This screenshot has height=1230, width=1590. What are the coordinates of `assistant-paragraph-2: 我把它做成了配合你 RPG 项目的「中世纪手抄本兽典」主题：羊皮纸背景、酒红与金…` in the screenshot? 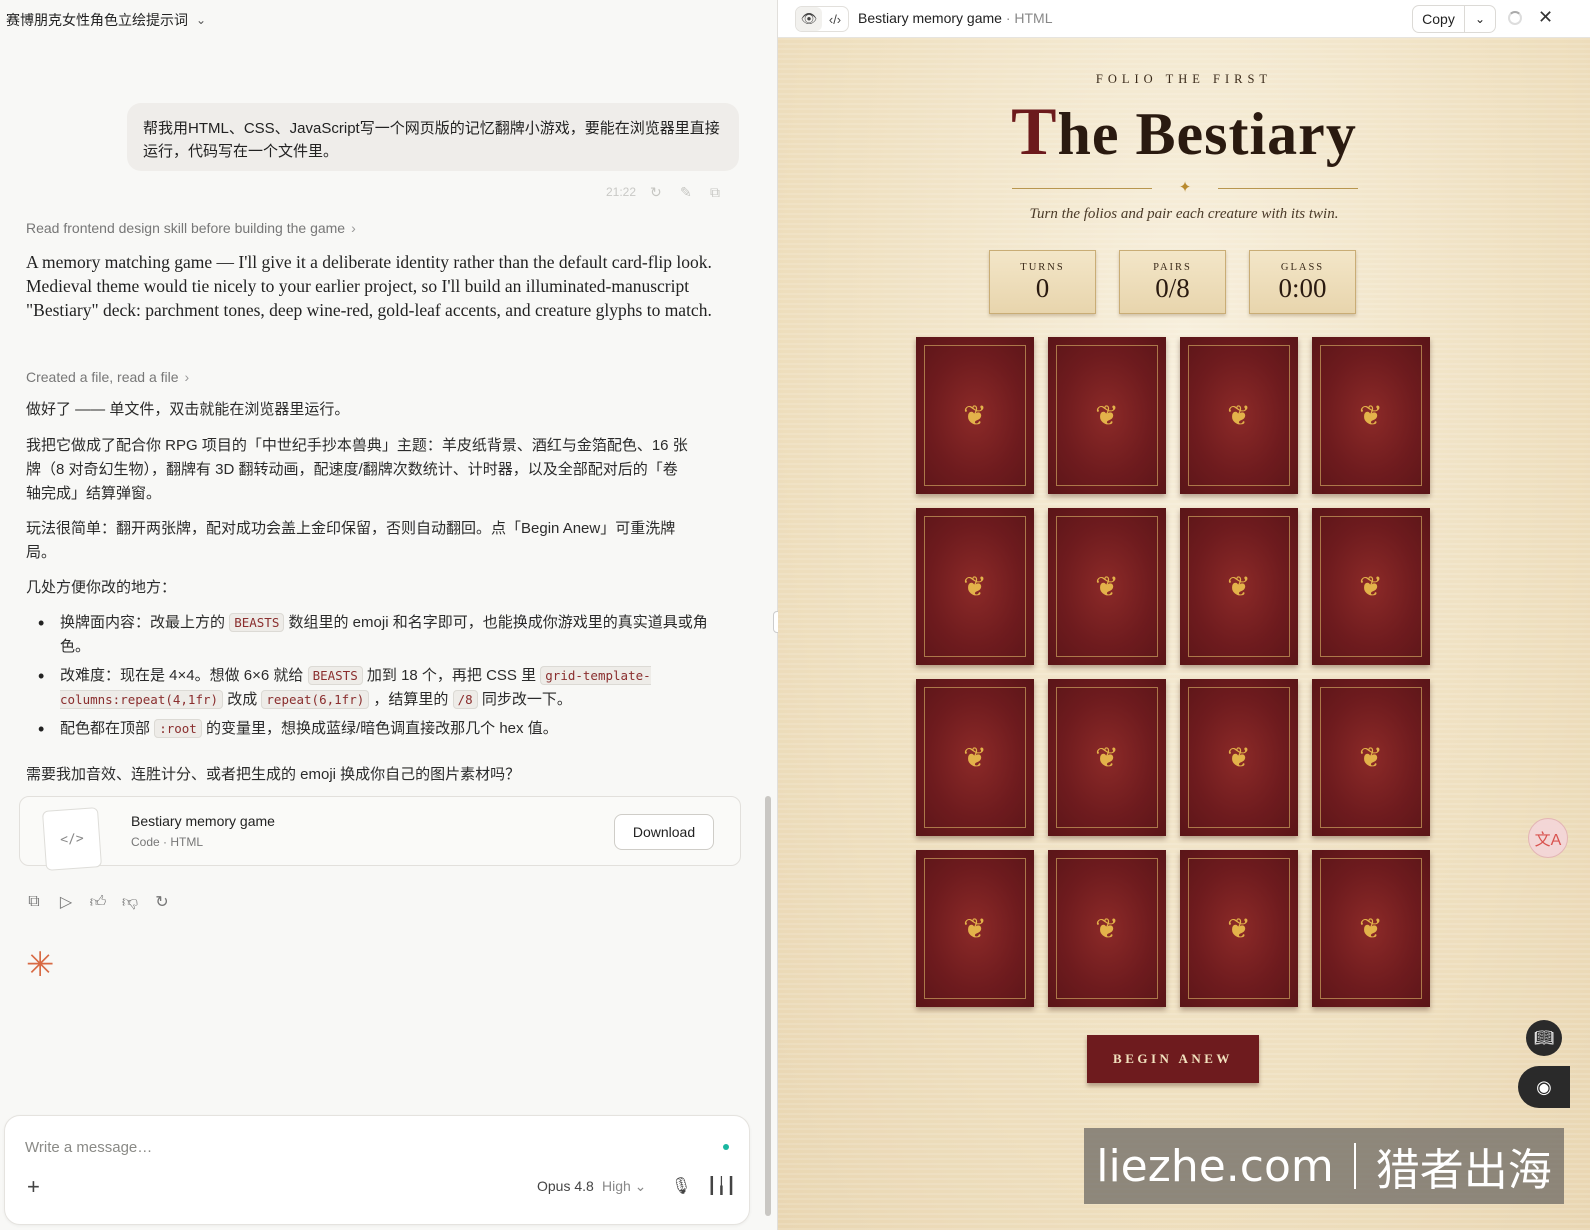 It's located at (357, 469).